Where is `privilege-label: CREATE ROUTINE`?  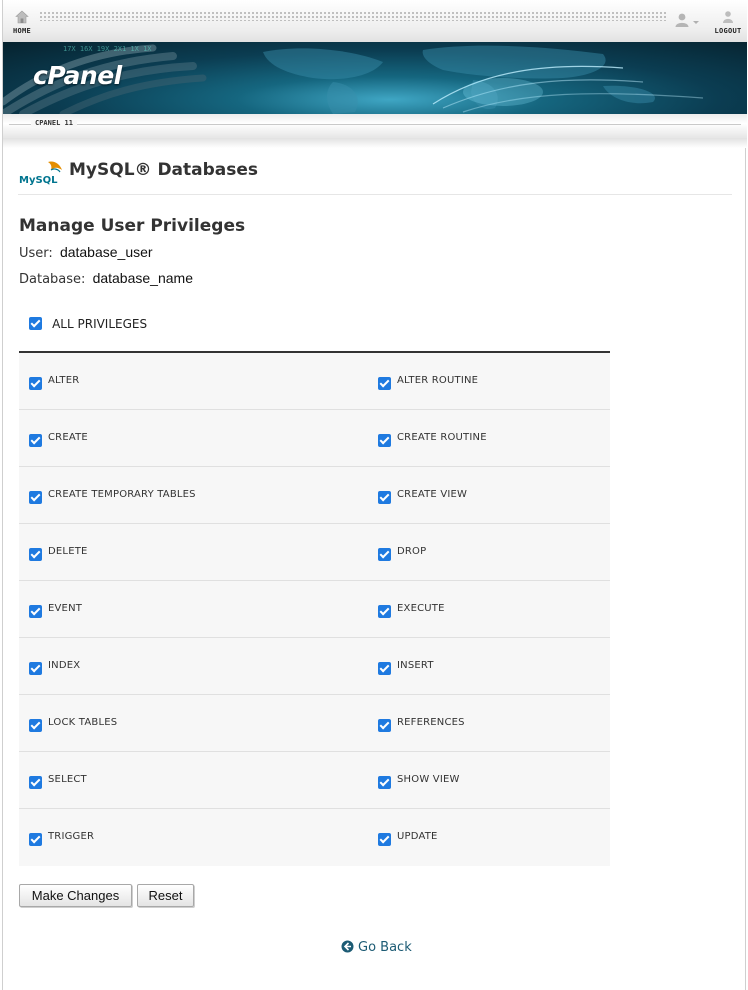
privilege-label: CREATE ROUTINE is located at coordinates (442, 437).